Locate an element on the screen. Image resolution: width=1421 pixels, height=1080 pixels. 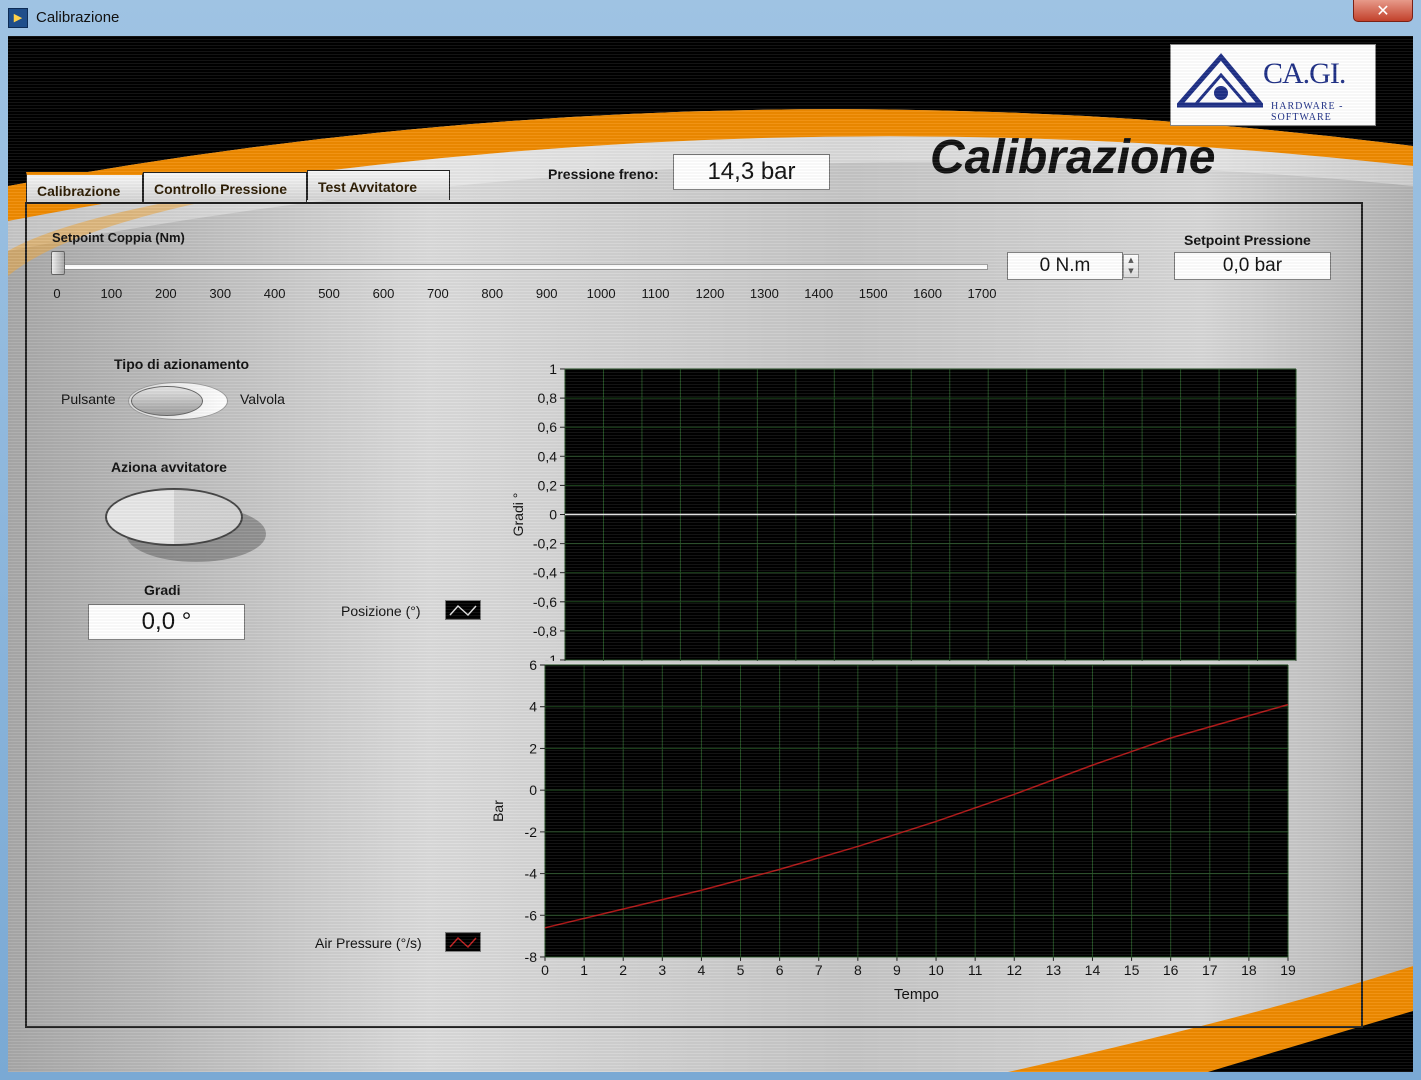
brake-pressure-label: Pressione freno: is located at coordinates (603, 174).